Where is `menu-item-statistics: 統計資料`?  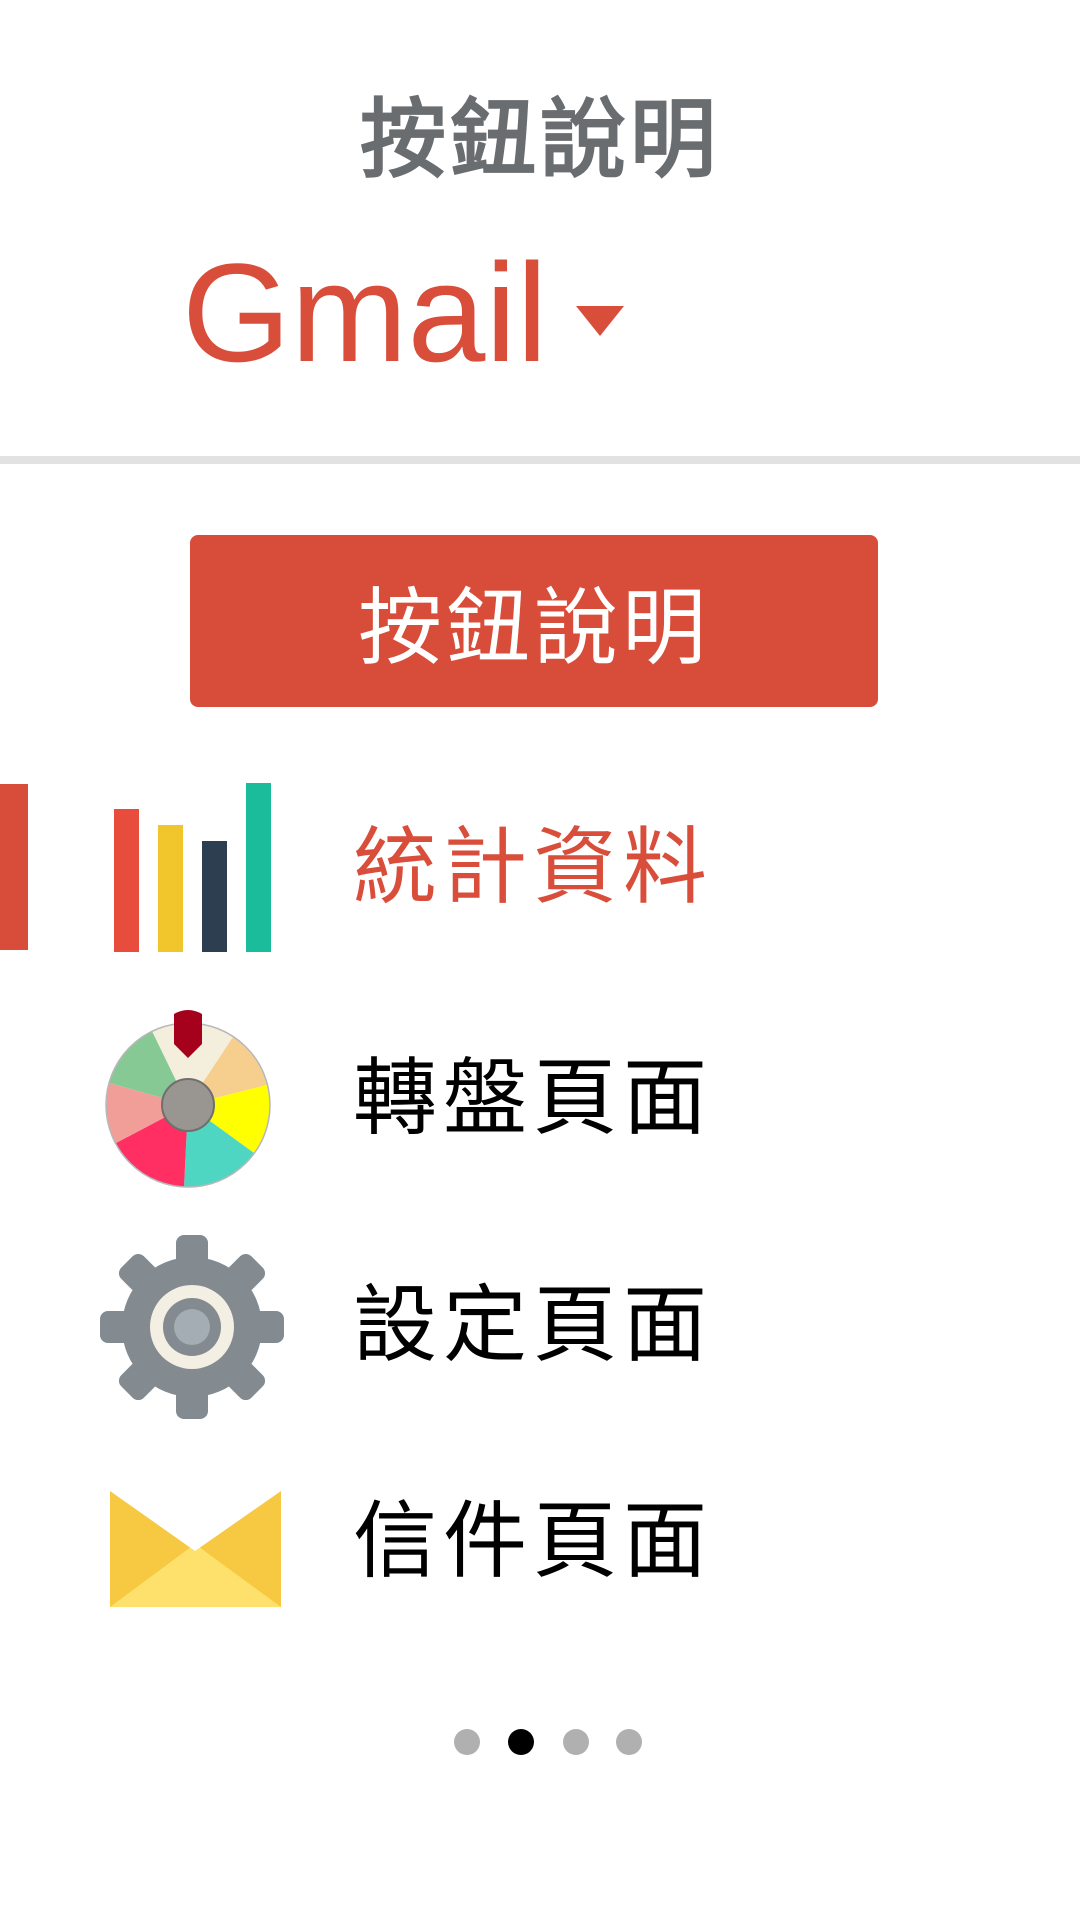
menu-item-statistics: 統計資料 is located at coordinates (540, 867).